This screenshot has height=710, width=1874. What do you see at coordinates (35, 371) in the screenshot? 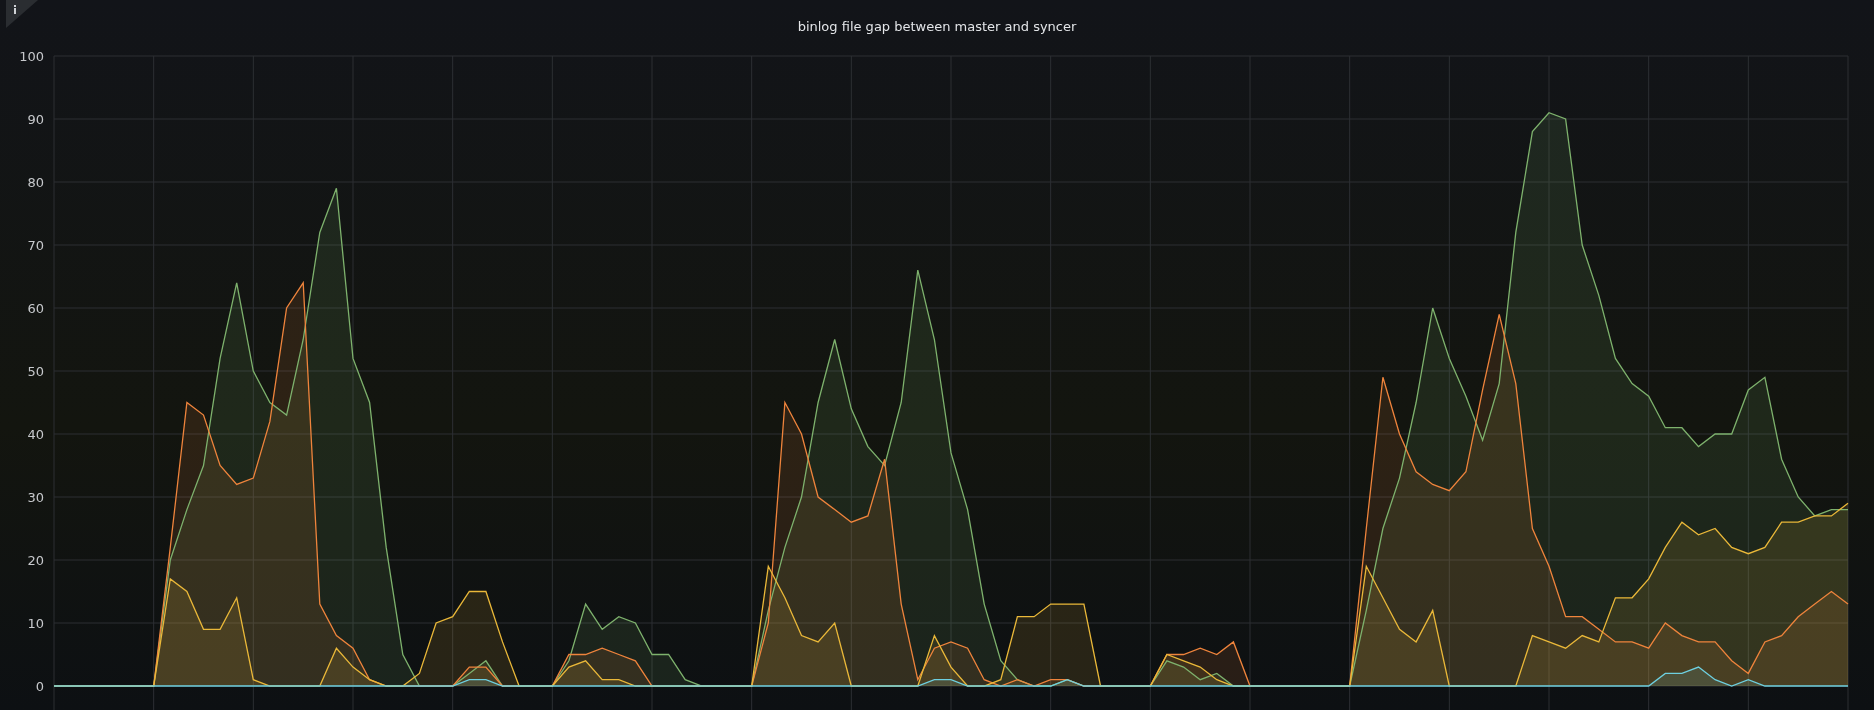
I see `y-axis-label: 50` at bounding box center [35, 371].